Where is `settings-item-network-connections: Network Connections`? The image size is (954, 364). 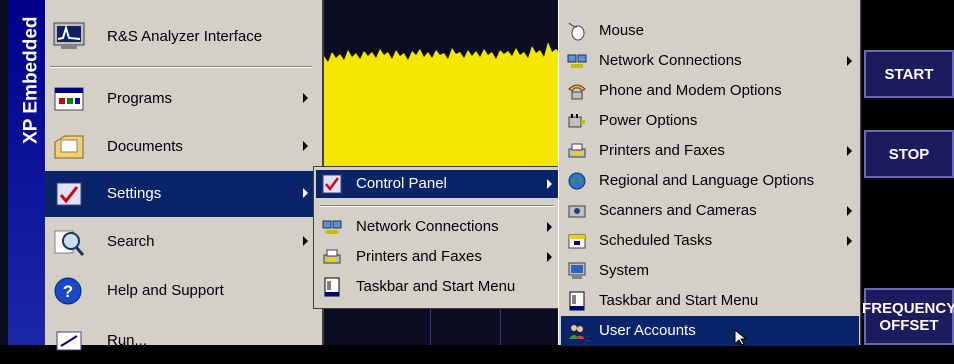 settings-item-network-connections: Network Connections is located at coordinates (437, 227).